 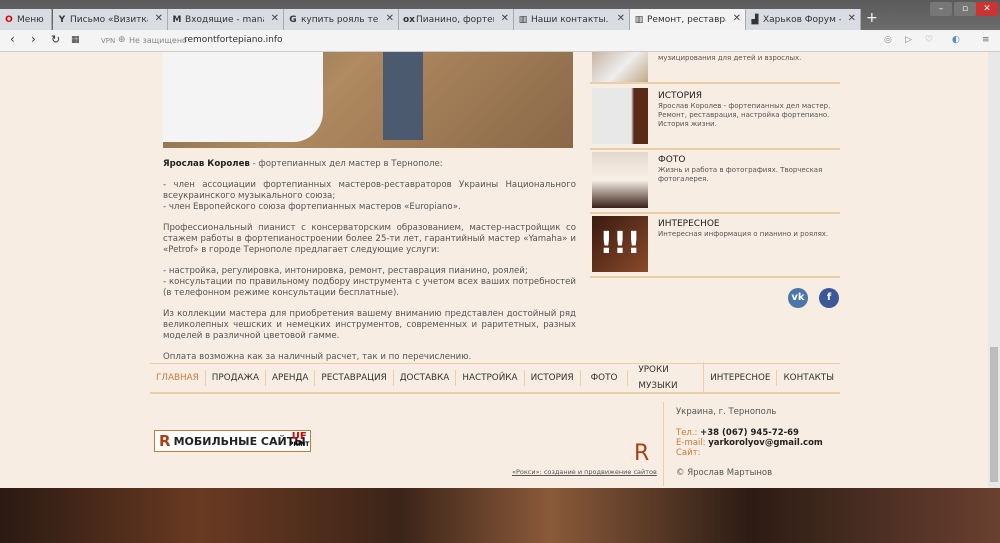 What do you see at coordinates (956, 40) in the screenshot?
I see `extension-icon: ◐` at bounding box center [956, 40].